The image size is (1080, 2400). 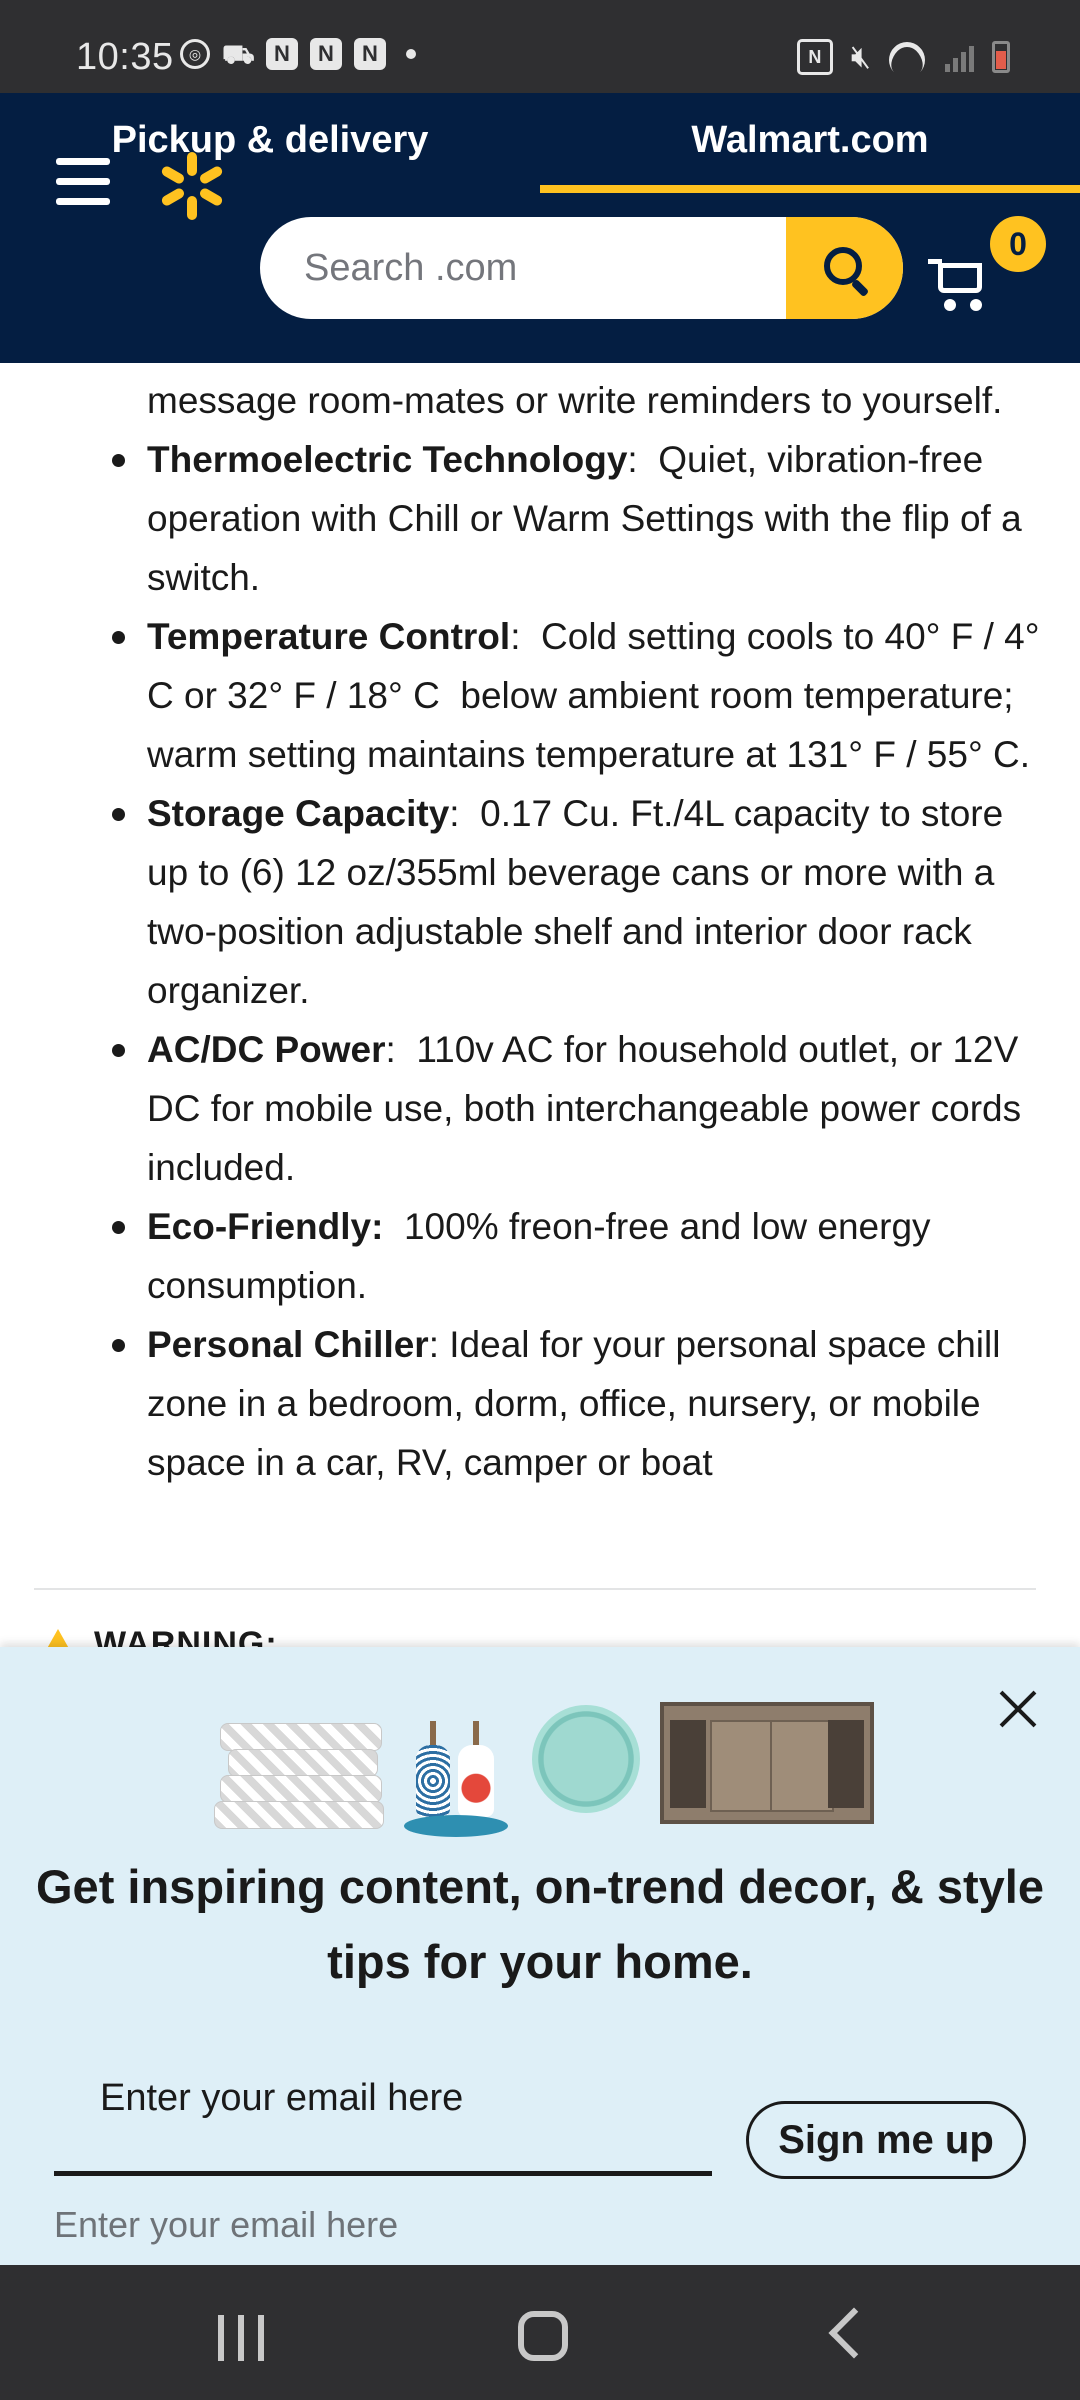 What do you see at coordinates (860, 288) in the screenshot?
I see `search-icon-handle` at bounding box center [860, 288].